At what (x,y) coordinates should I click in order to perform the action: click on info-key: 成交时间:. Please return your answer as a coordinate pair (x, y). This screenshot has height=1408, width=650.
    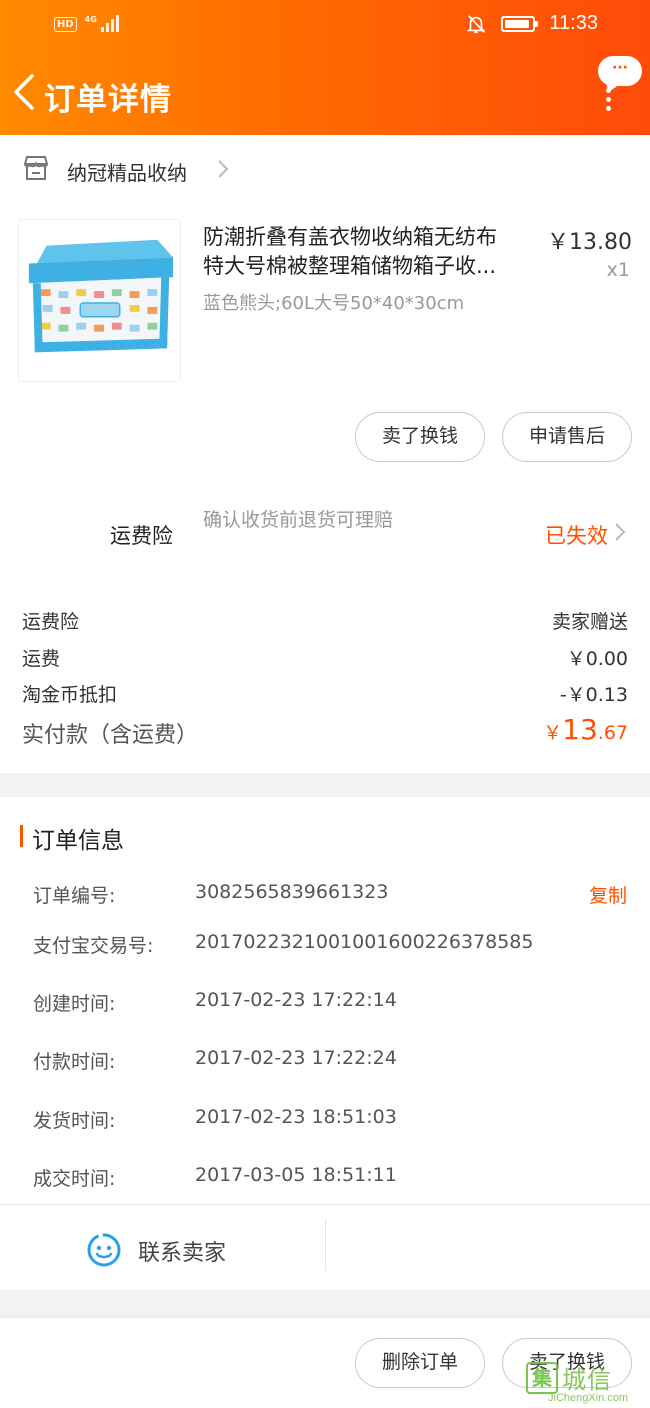
    Looking at the image, I should click on (74, 1179).